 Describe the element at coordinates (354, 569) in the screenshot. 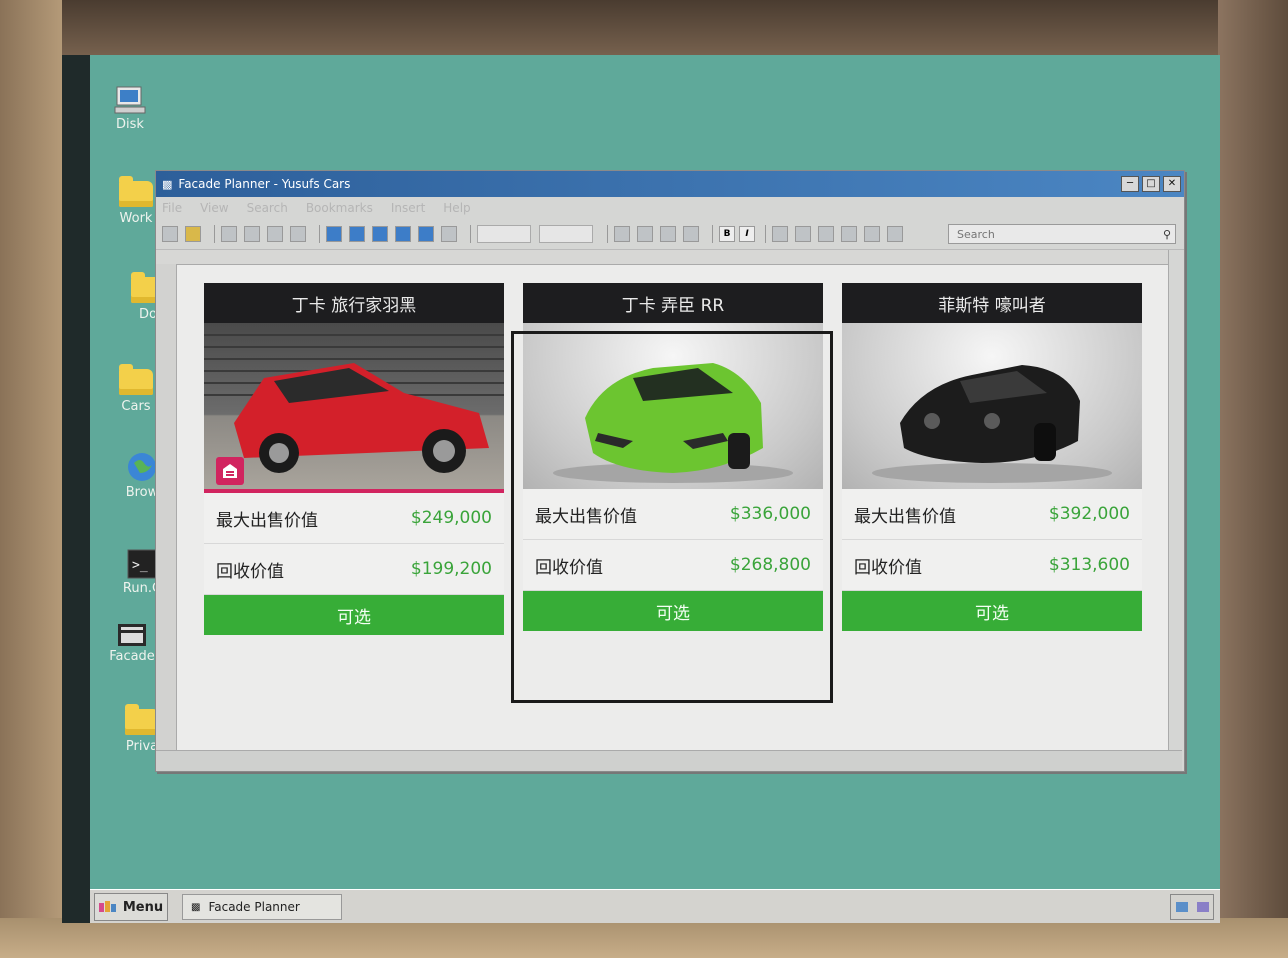

I see `buyback-row: 回收价值 $199,200` at that location.